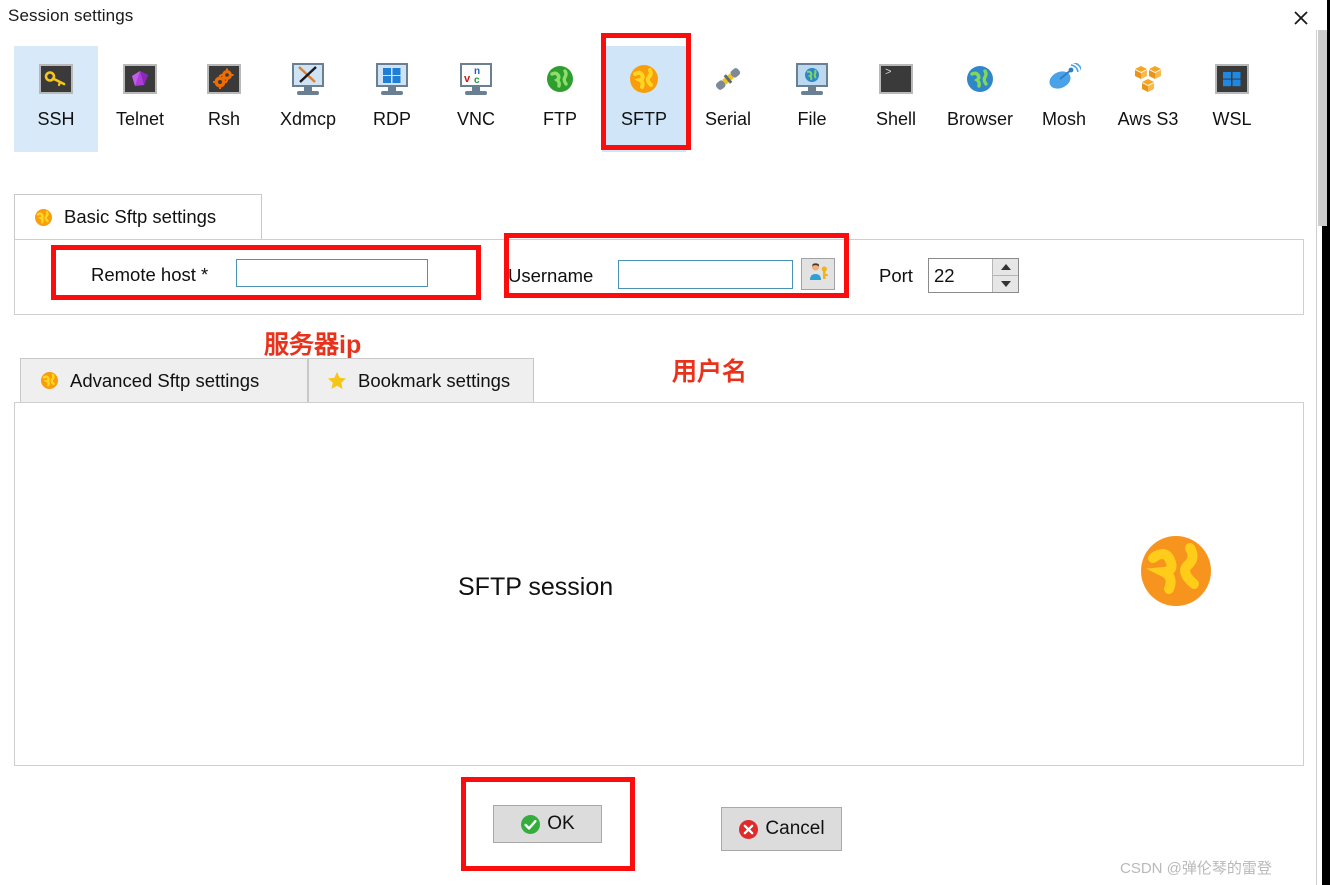 This screenshot has height=885, width=1330. What do you see at coordinates (434, 380) in the screenshot?
I see `tab-label: Bookmark settings` at bounding box center [434, 380].